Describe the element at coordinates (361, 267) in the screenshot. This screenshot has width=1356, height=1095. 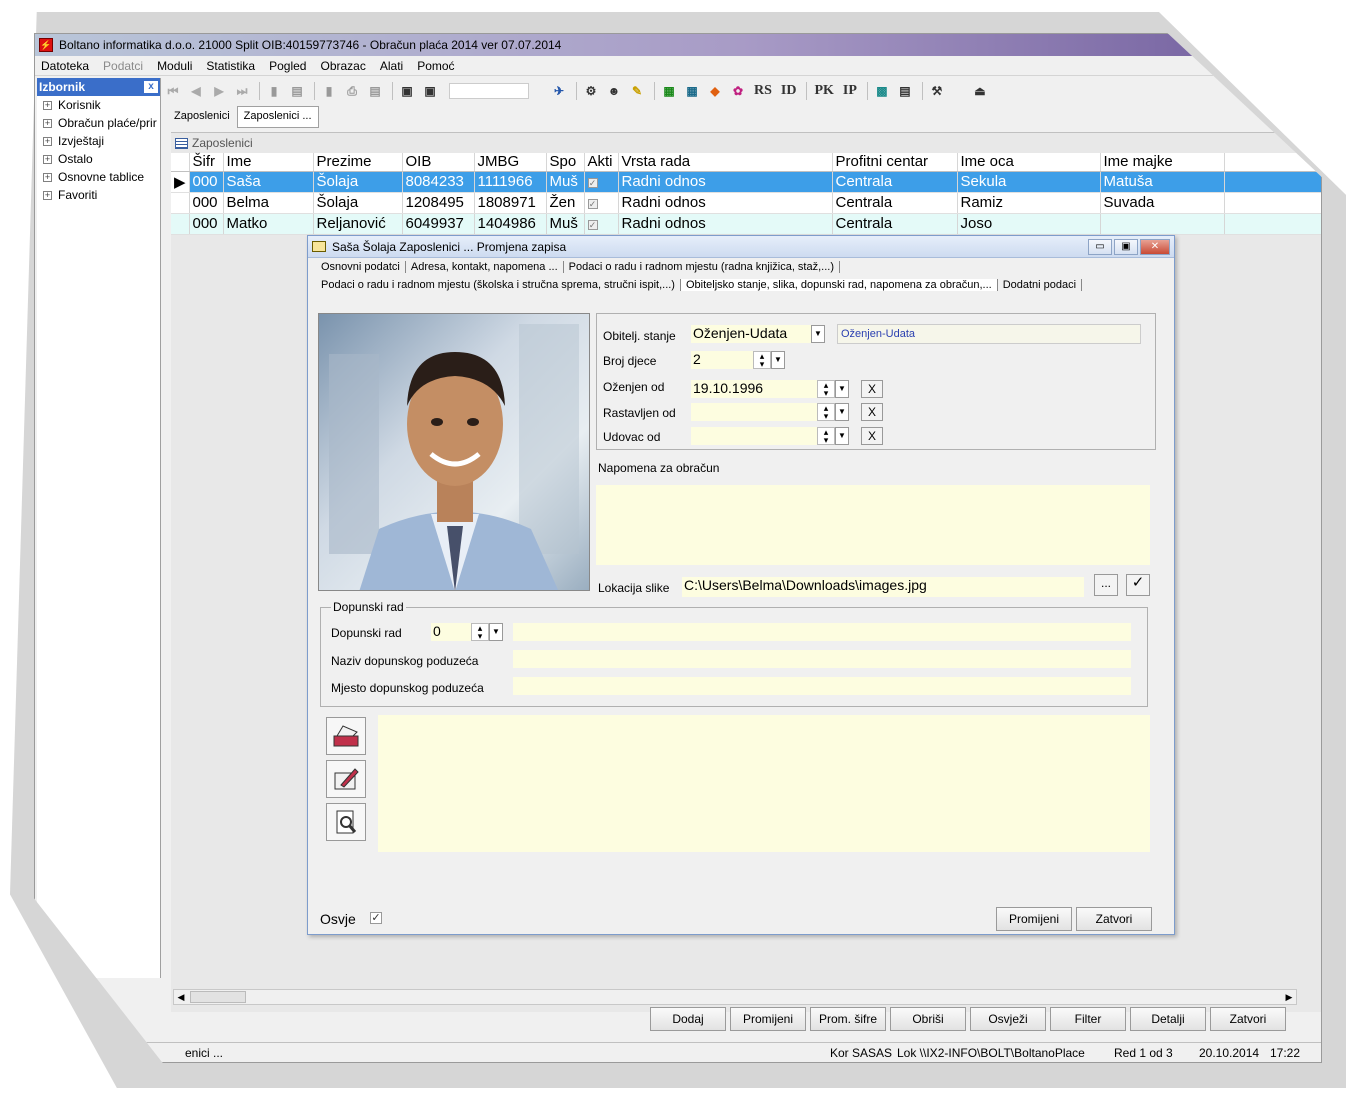
I see `tab-osnovni-podatci: Osnovni podatci` at that location.